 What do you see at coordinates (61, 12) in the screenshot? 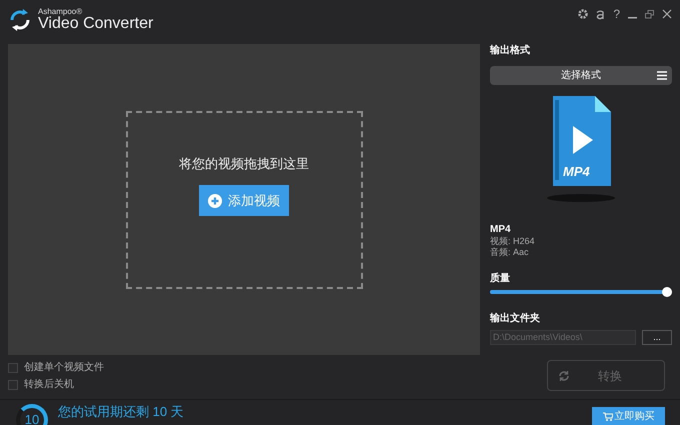
I see `brand-name: Ashampoo®` at bounding box center [61, 12].